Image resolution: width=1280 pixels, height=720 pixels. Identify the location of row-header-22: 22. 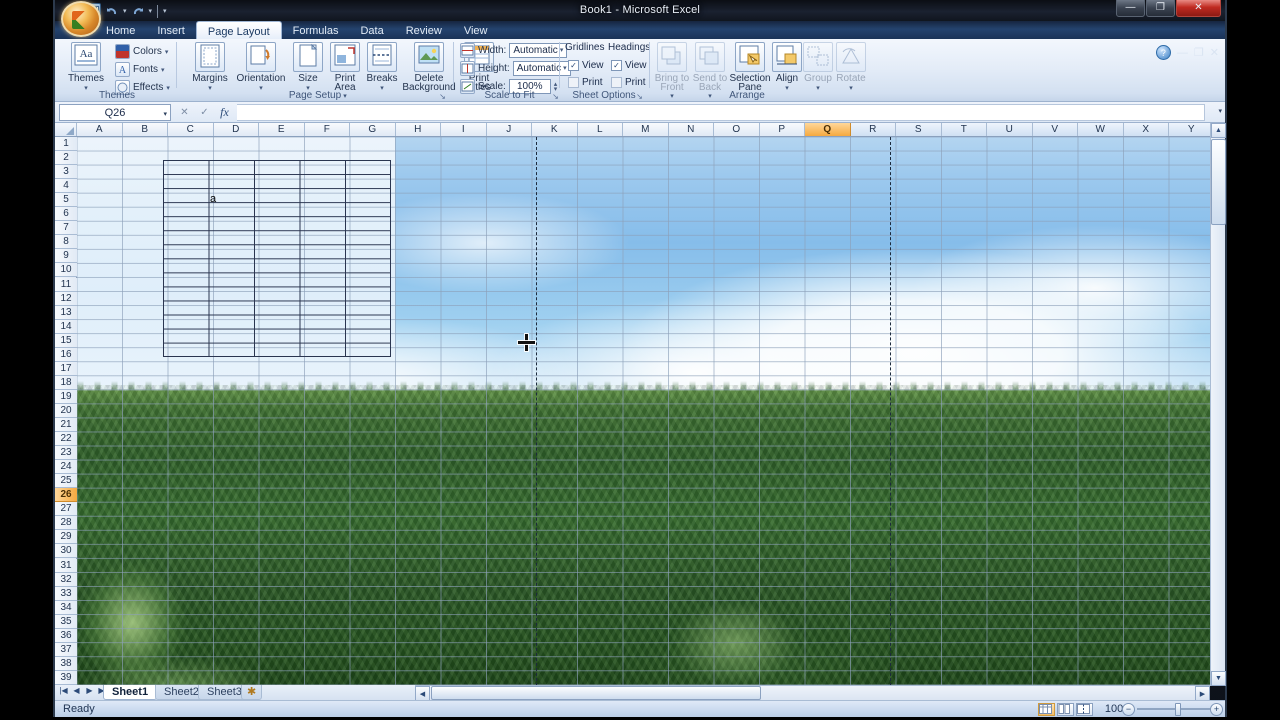
(66, 439).